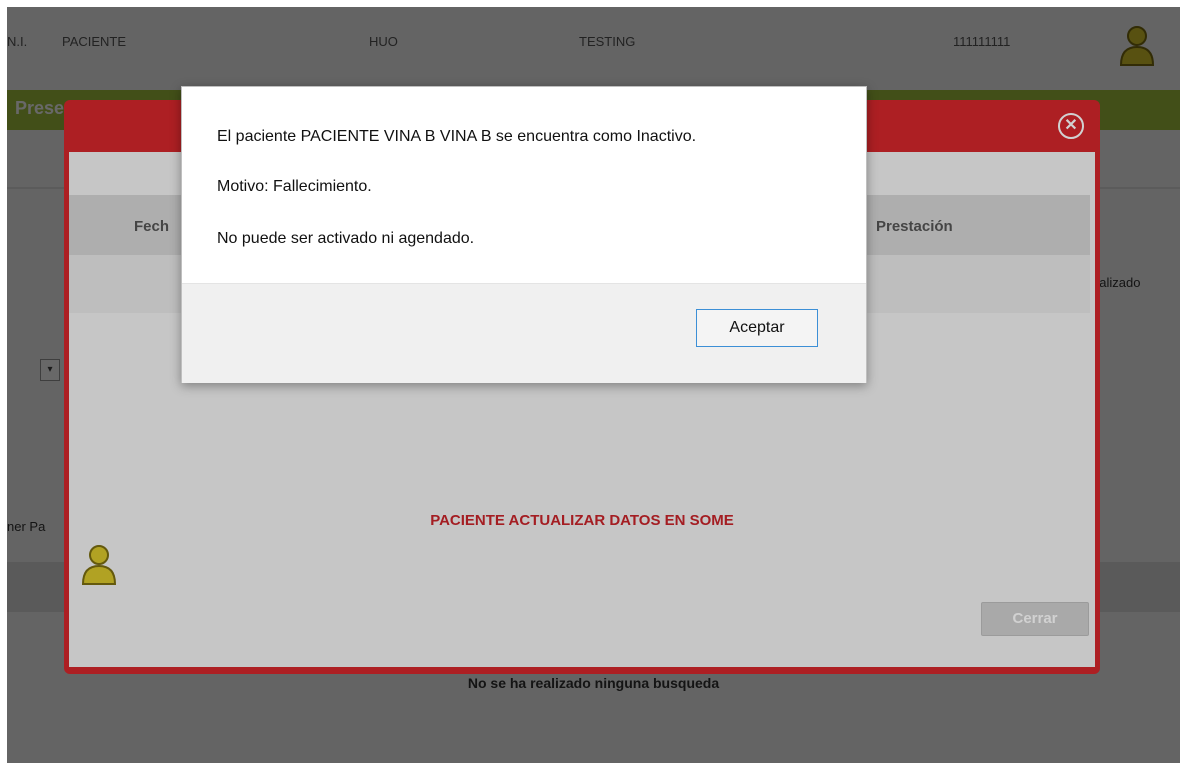  What do you see at coordinates (346, 238) in the screenshot?
I see `dialog-message-restriction: No puede ser activado ni agendado.` at bounding box center [346, 238].